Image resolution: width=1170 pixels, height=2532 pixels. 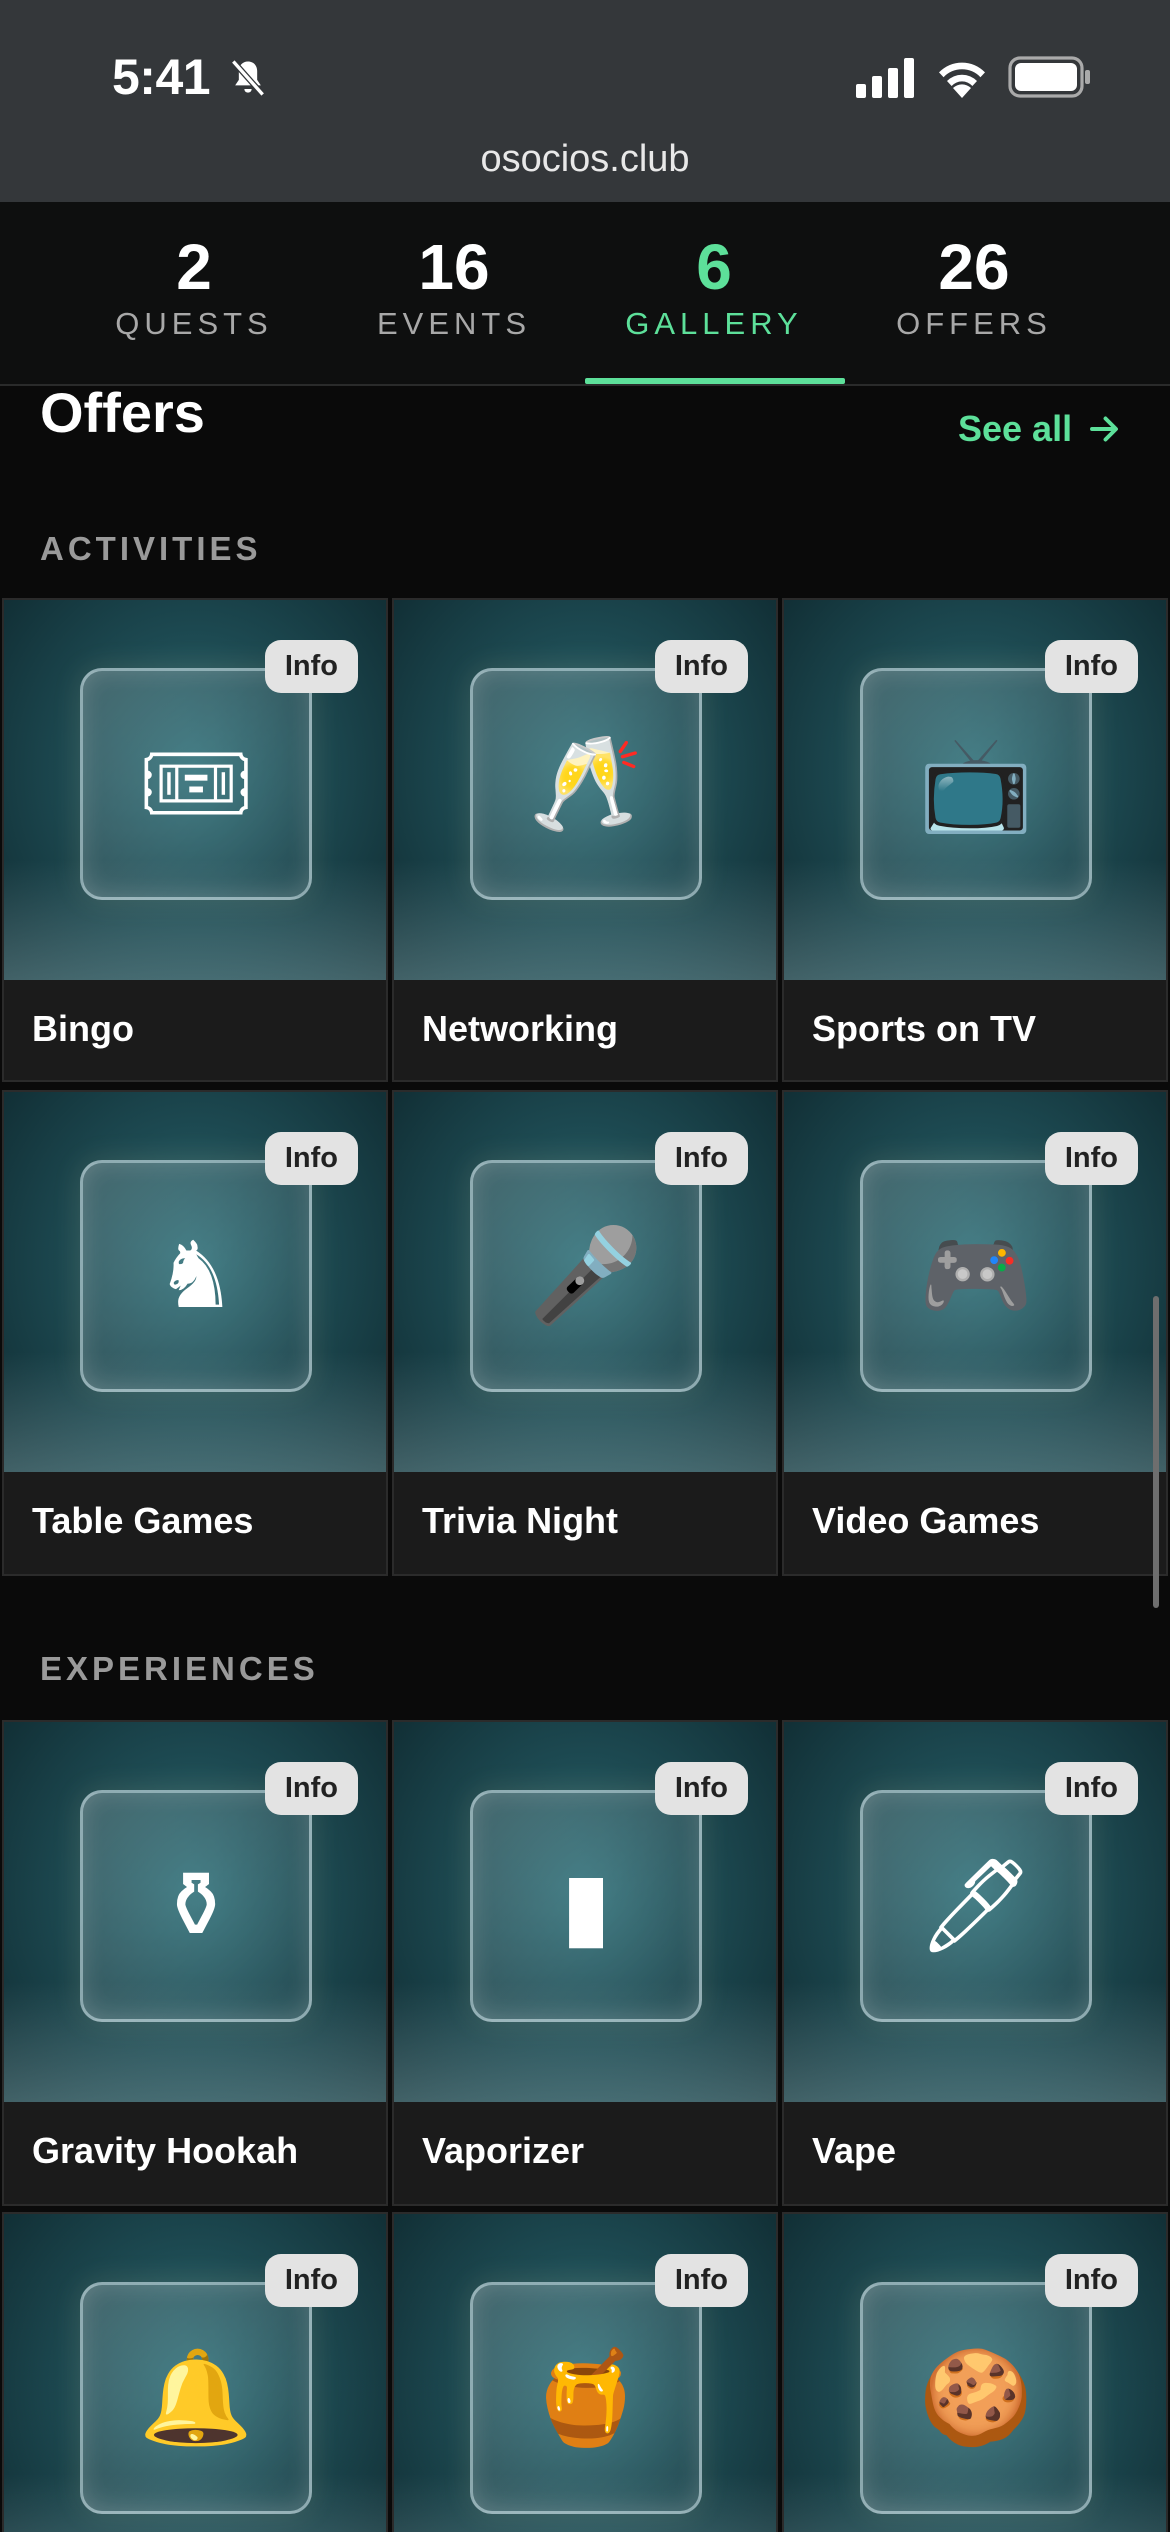 What do you see at coordinates (974, 267) in the screenshot?
I see `offers-count: 26` at bounding box center [974, 267].